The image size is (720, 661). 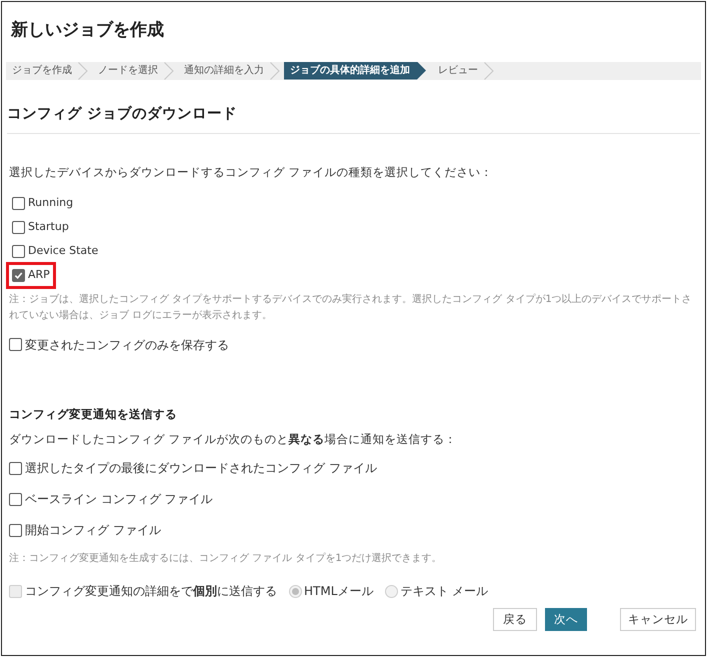 I want to click on checkmark-icon, so click(x=18, y=275).